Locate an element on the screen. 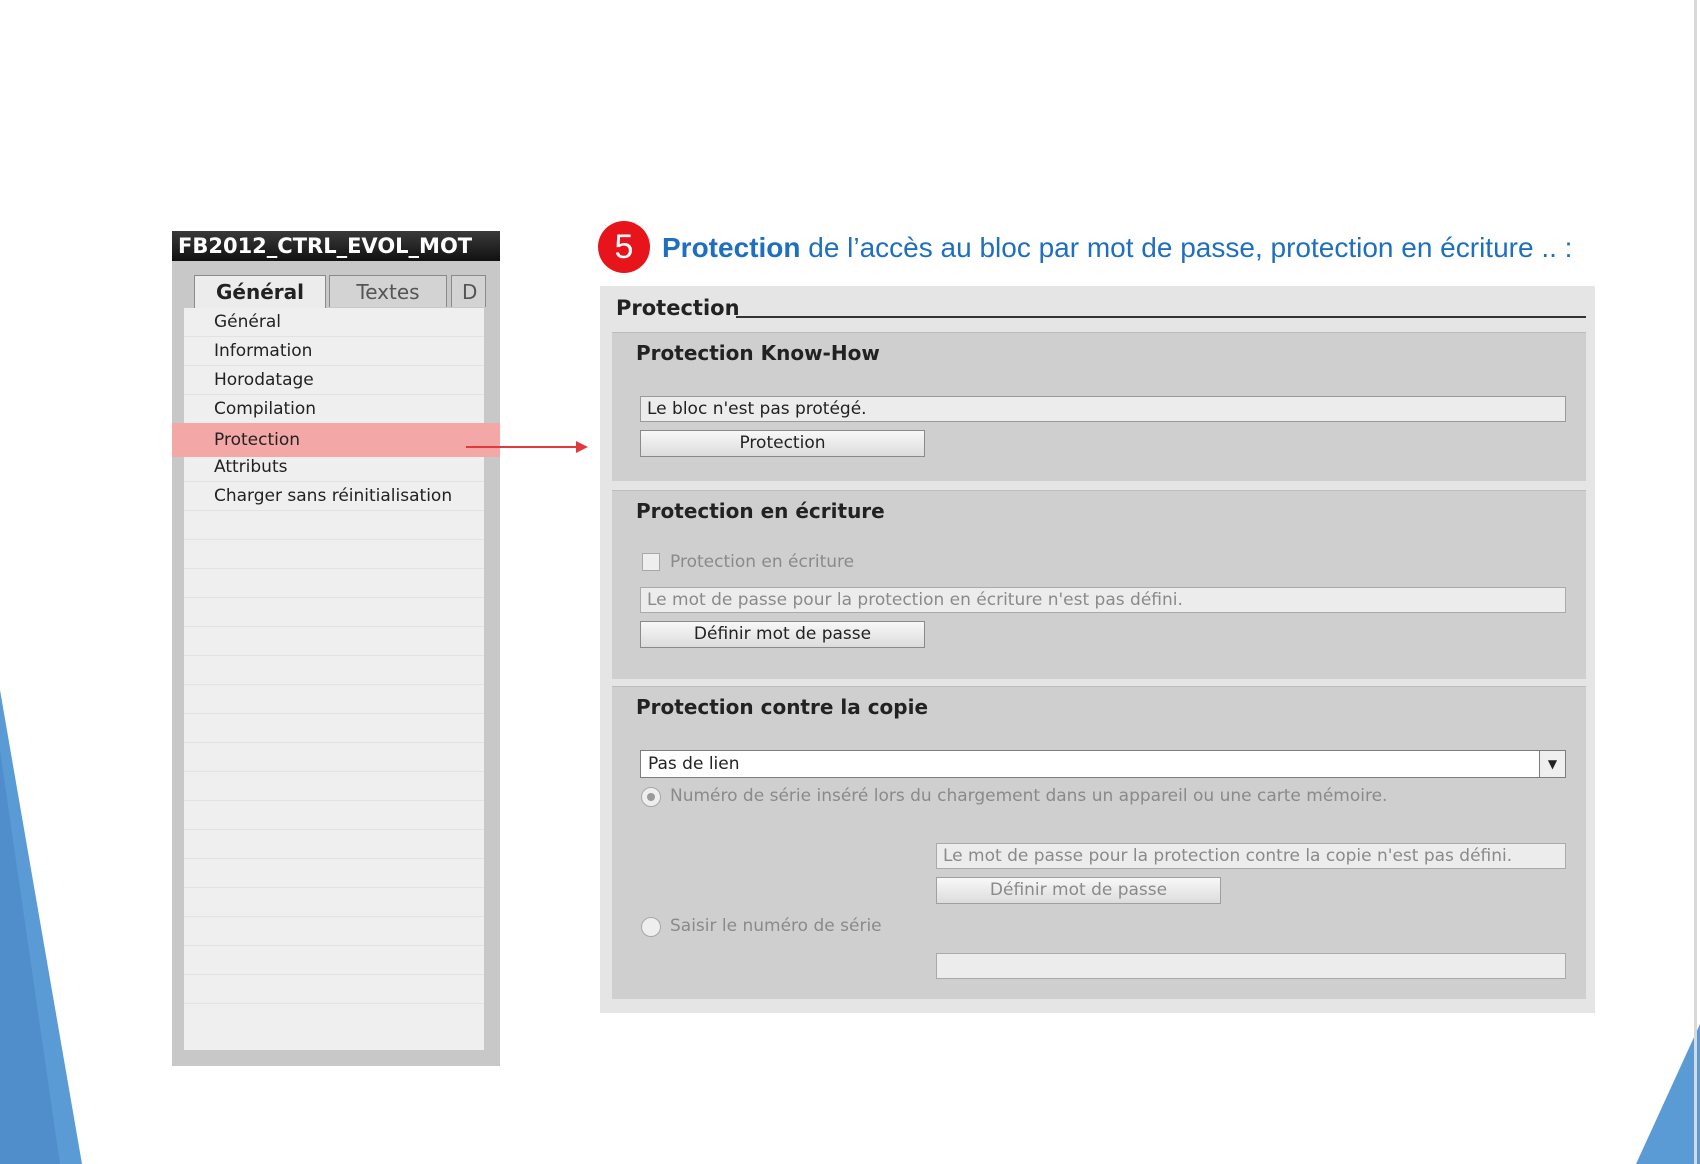 This screenshot has width=1700, height=1164. tab-bar: Général Textes D is located at coordinates (329, 292).